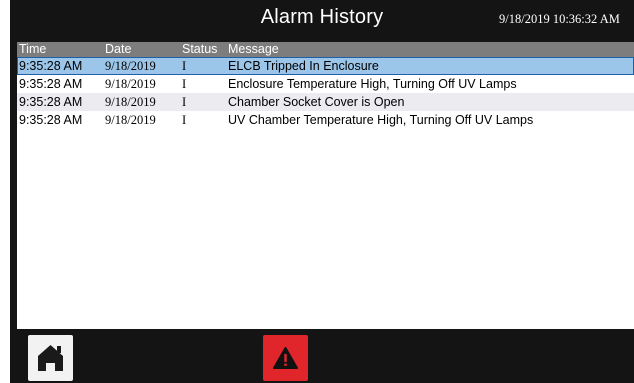 The image size is (634, 383). Describe the element at coordinates (303, 66) in the screenshot. I see `cell-message: ELCB Tripped In Enclosure` at that location.